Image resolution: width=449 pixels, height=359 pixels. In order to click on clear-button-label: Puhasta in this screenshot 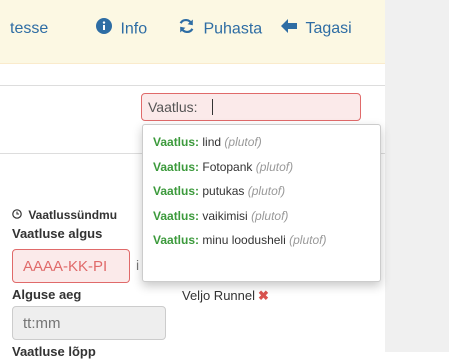, I will do `click(233, 29)`.